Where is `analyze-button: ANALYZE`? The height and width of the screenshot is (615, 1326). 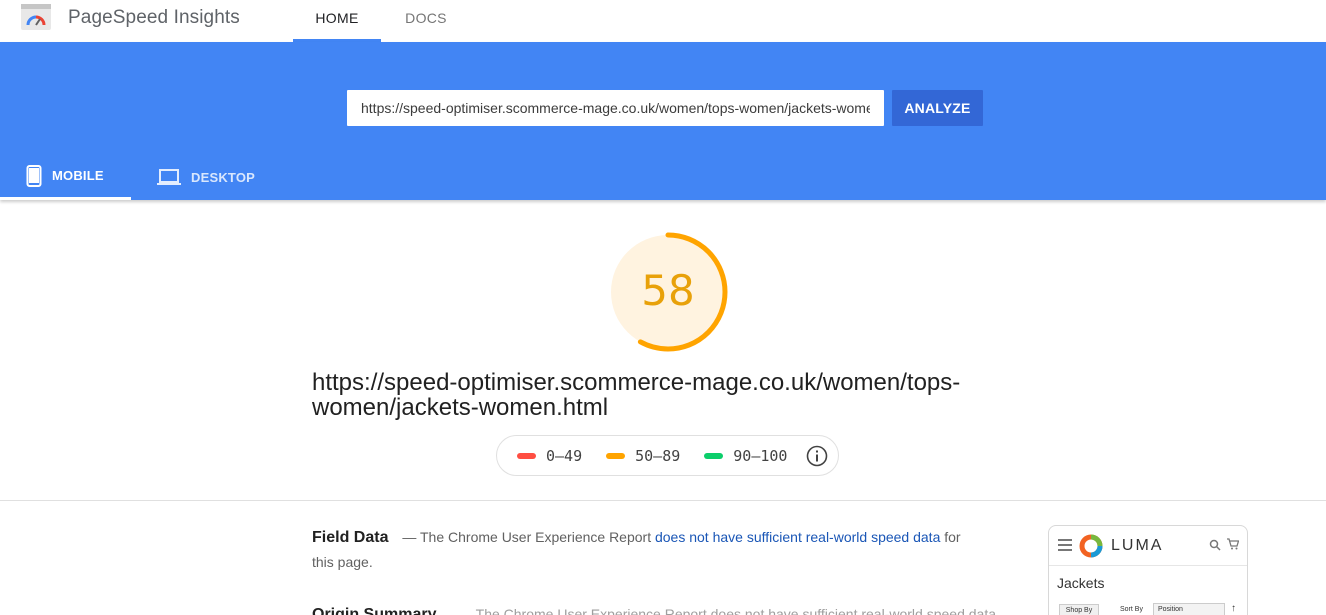 analyze-button: ANALYZE is located at coordinates (937, 108).